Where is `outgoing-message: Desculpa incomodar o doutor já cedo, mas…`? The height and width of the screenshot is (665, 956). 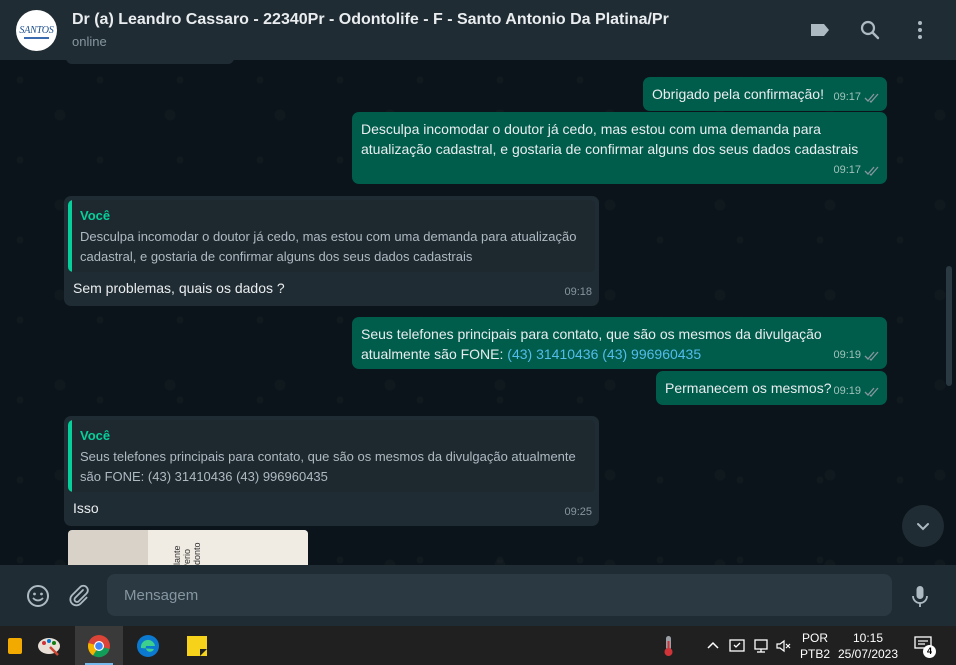 outgoing-message: Desculpa incomodar o doutor já cedo, mas… is located at coordinates (619, 148).